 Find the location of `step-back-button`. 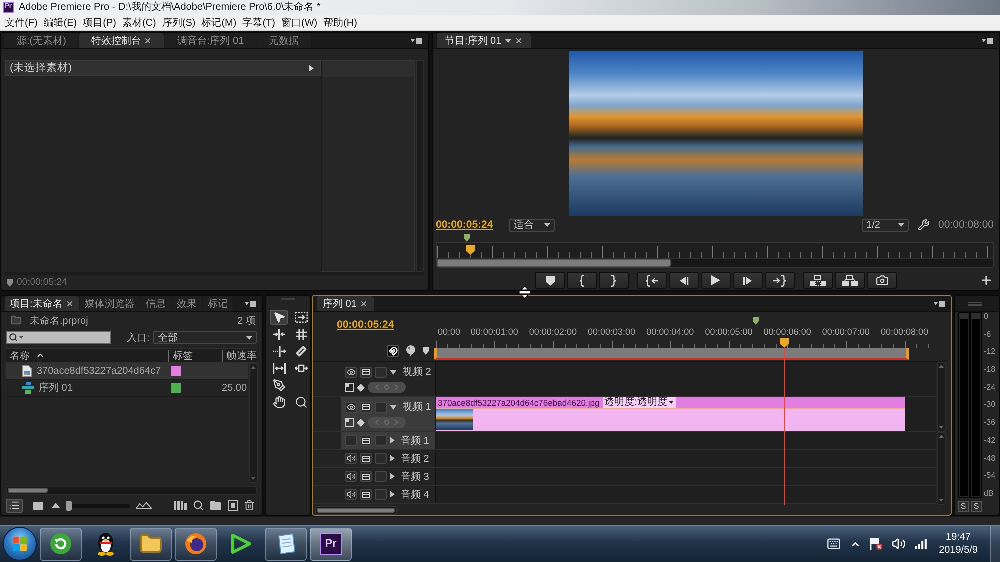

step-back-button is located at coordinates (684, 280).